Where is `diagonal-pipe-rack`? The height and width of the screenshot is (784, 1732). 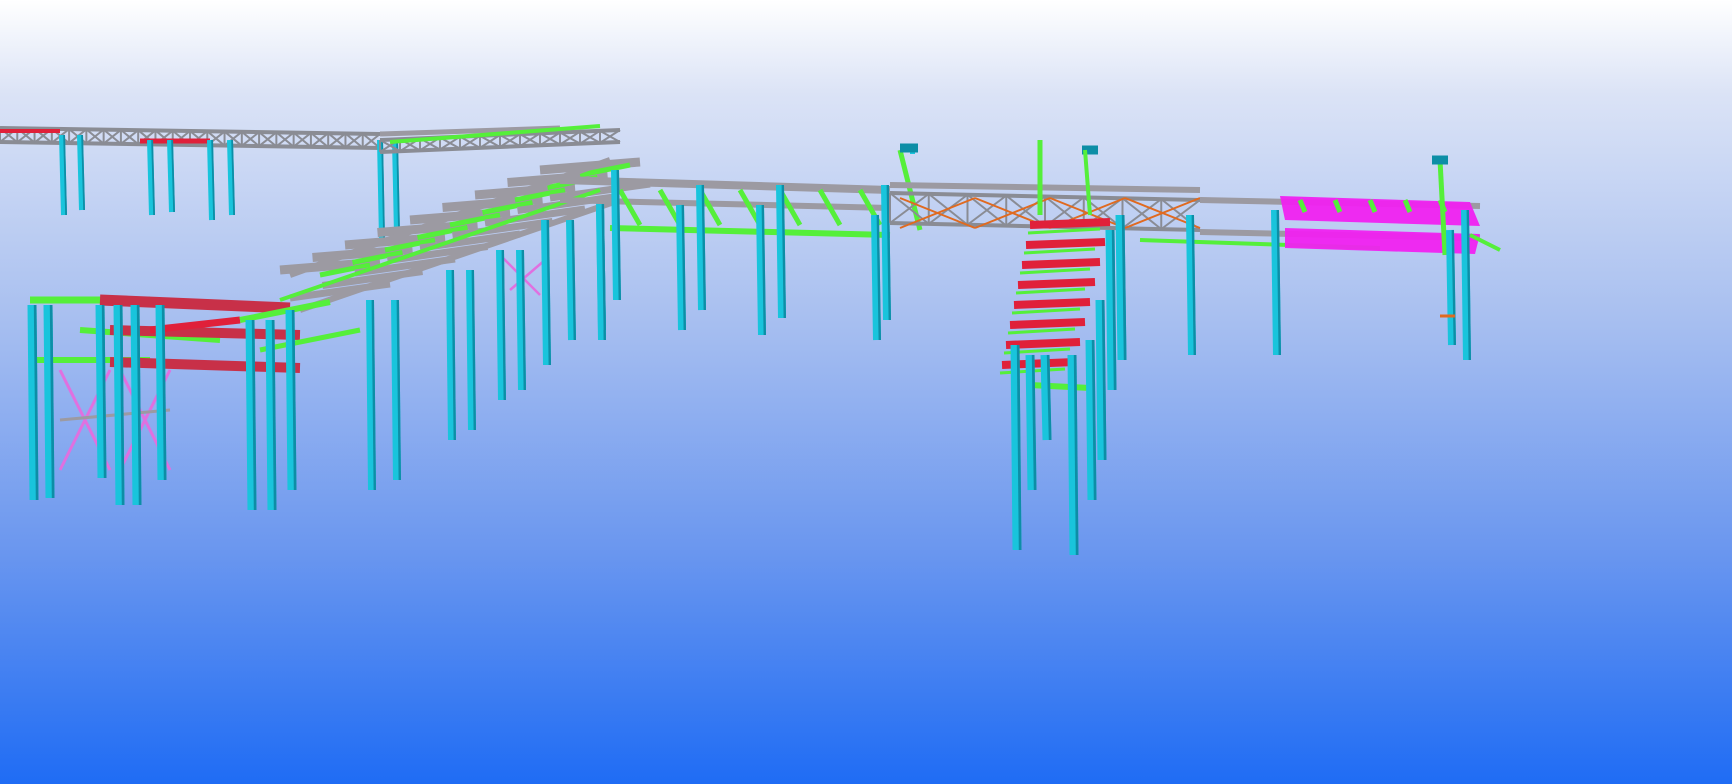 diagonal-pipe-rack is located at coordinates (465, 324).